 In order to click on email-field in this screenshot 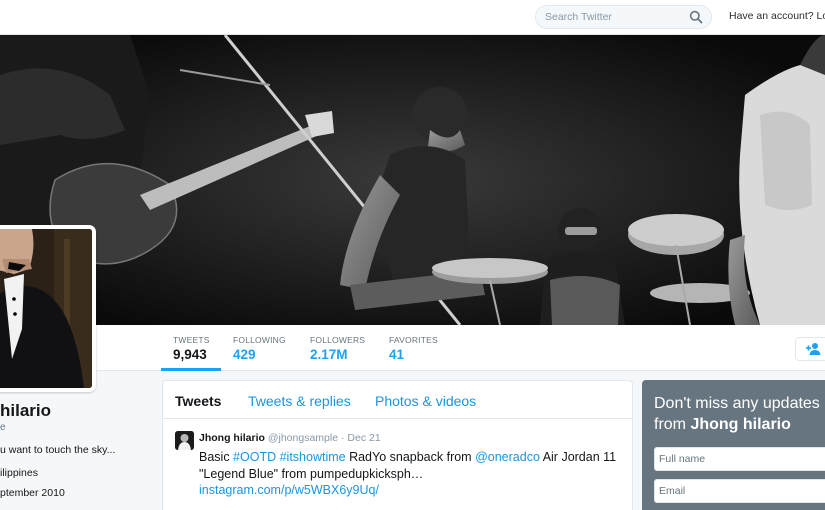, I will do `click(739, 491)`.